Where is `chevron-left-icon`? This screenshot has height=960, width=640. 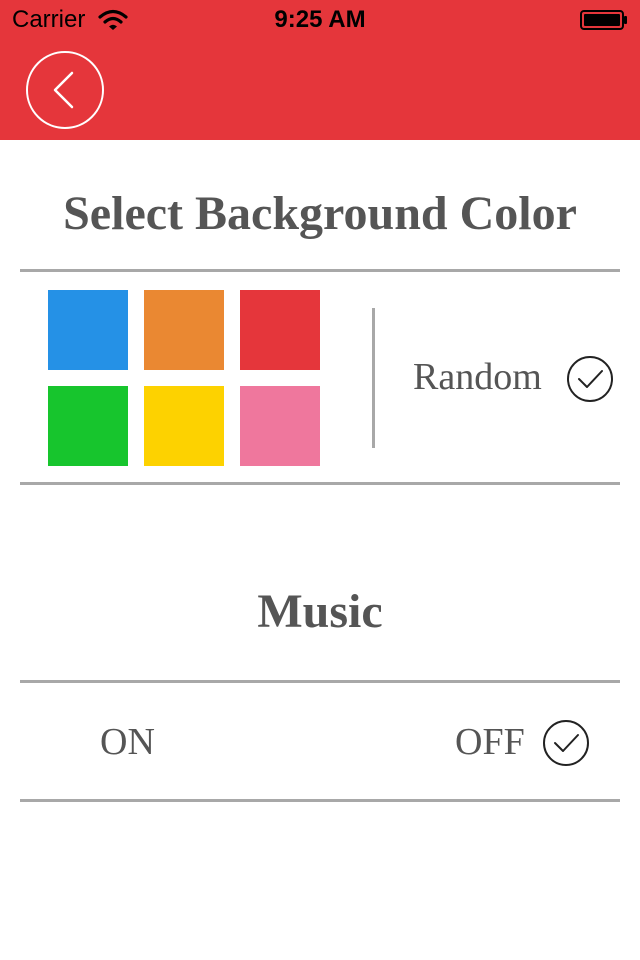 chevron-left-icon is located at coordinates (63, 90).